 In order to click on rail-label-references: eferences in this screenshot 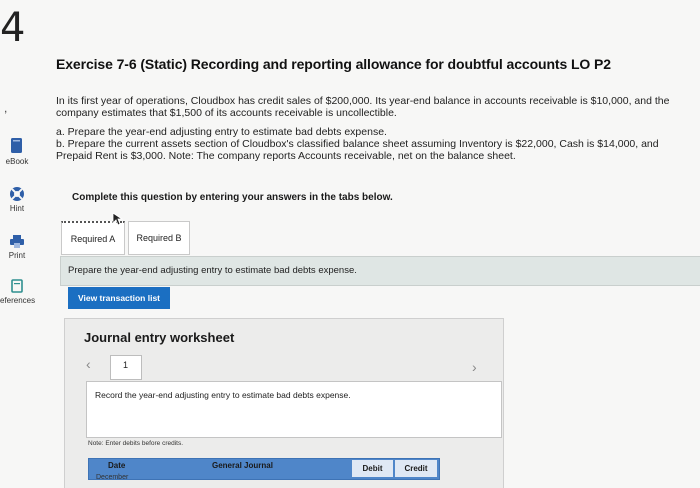, I will do `click(18, 300)`.